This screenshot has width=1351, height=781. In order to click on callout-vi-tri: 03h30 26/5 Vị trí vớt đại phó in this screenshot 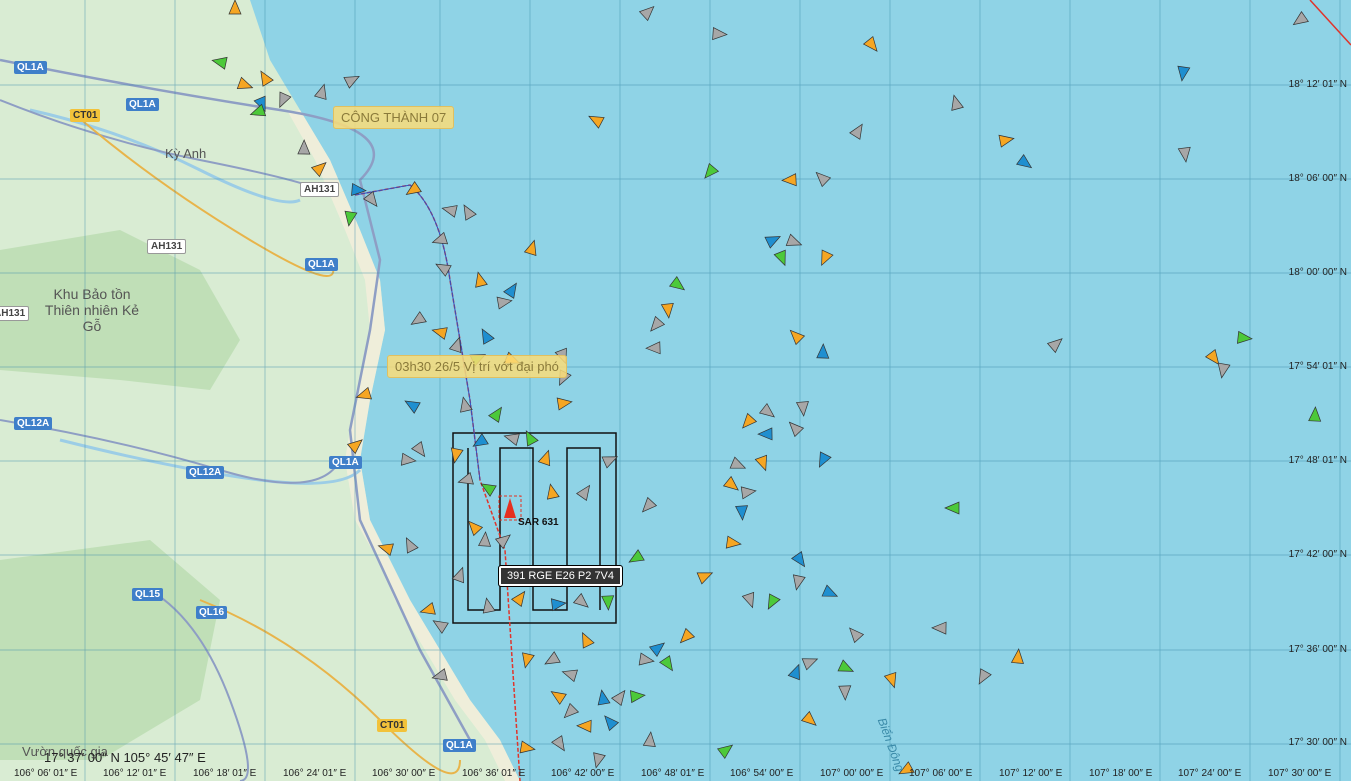, I will do `click(477, 366)`.